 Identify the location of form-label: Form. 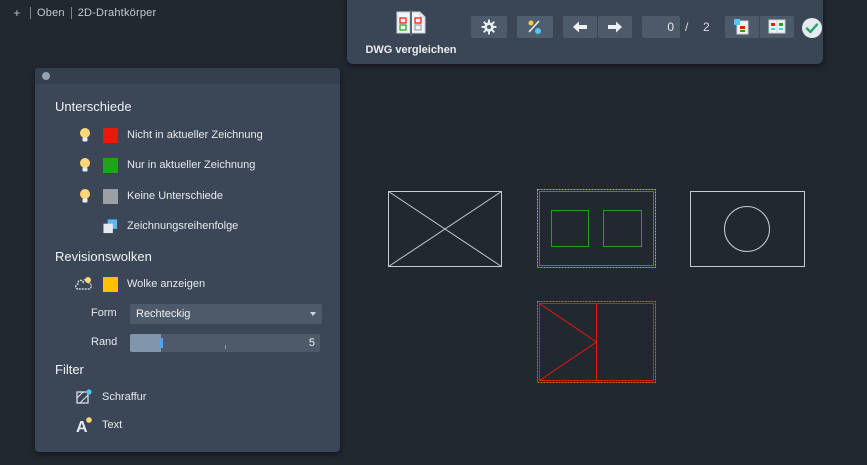
(104, 313).